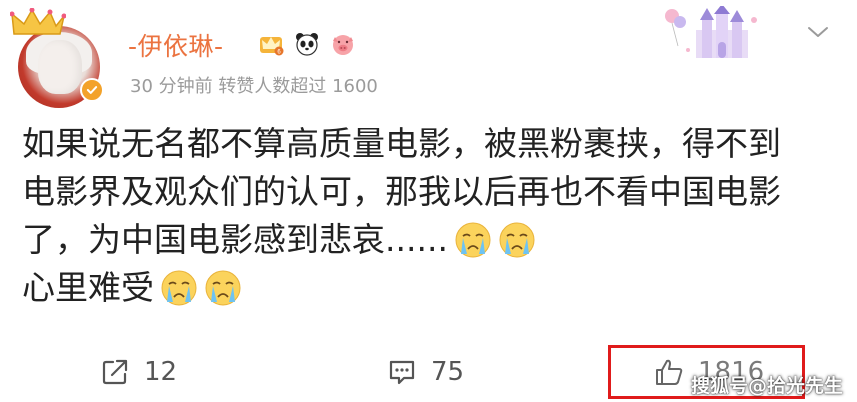  I want to click on post-line: 如果说无名都不算高质量电影，被黑粉裹挟，得不到, so click(432, 144).